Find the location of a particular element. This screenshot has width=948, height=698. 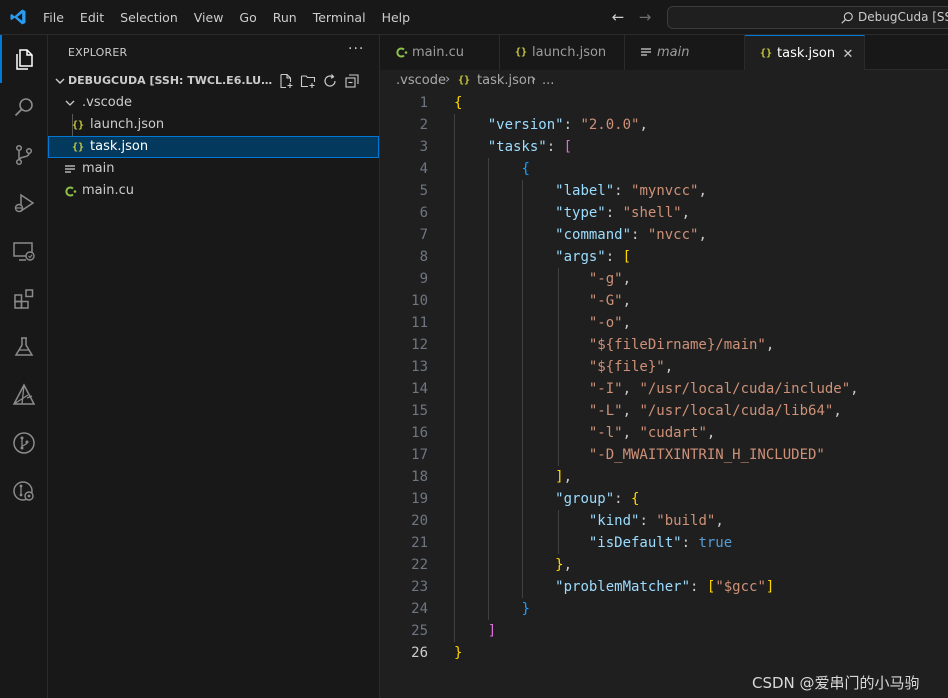

source-control-icon is located at coordinates (24, 155).